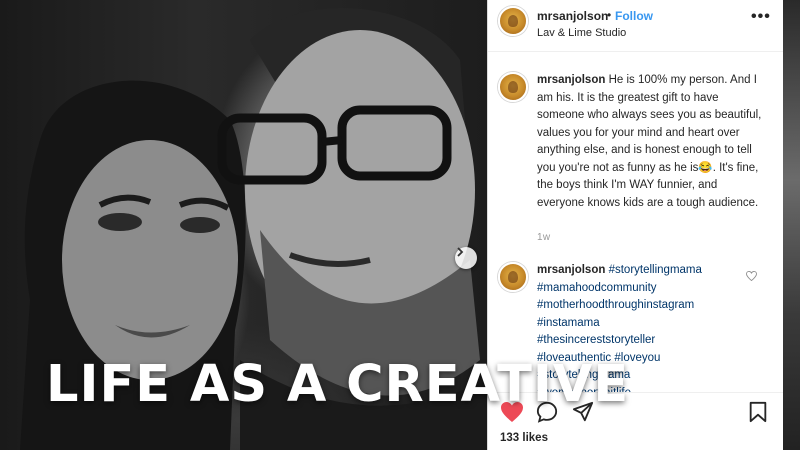 The height and width of the screenshot is (450, 800). I want to click on header-username: mrsanjolson, so click(572, 16).